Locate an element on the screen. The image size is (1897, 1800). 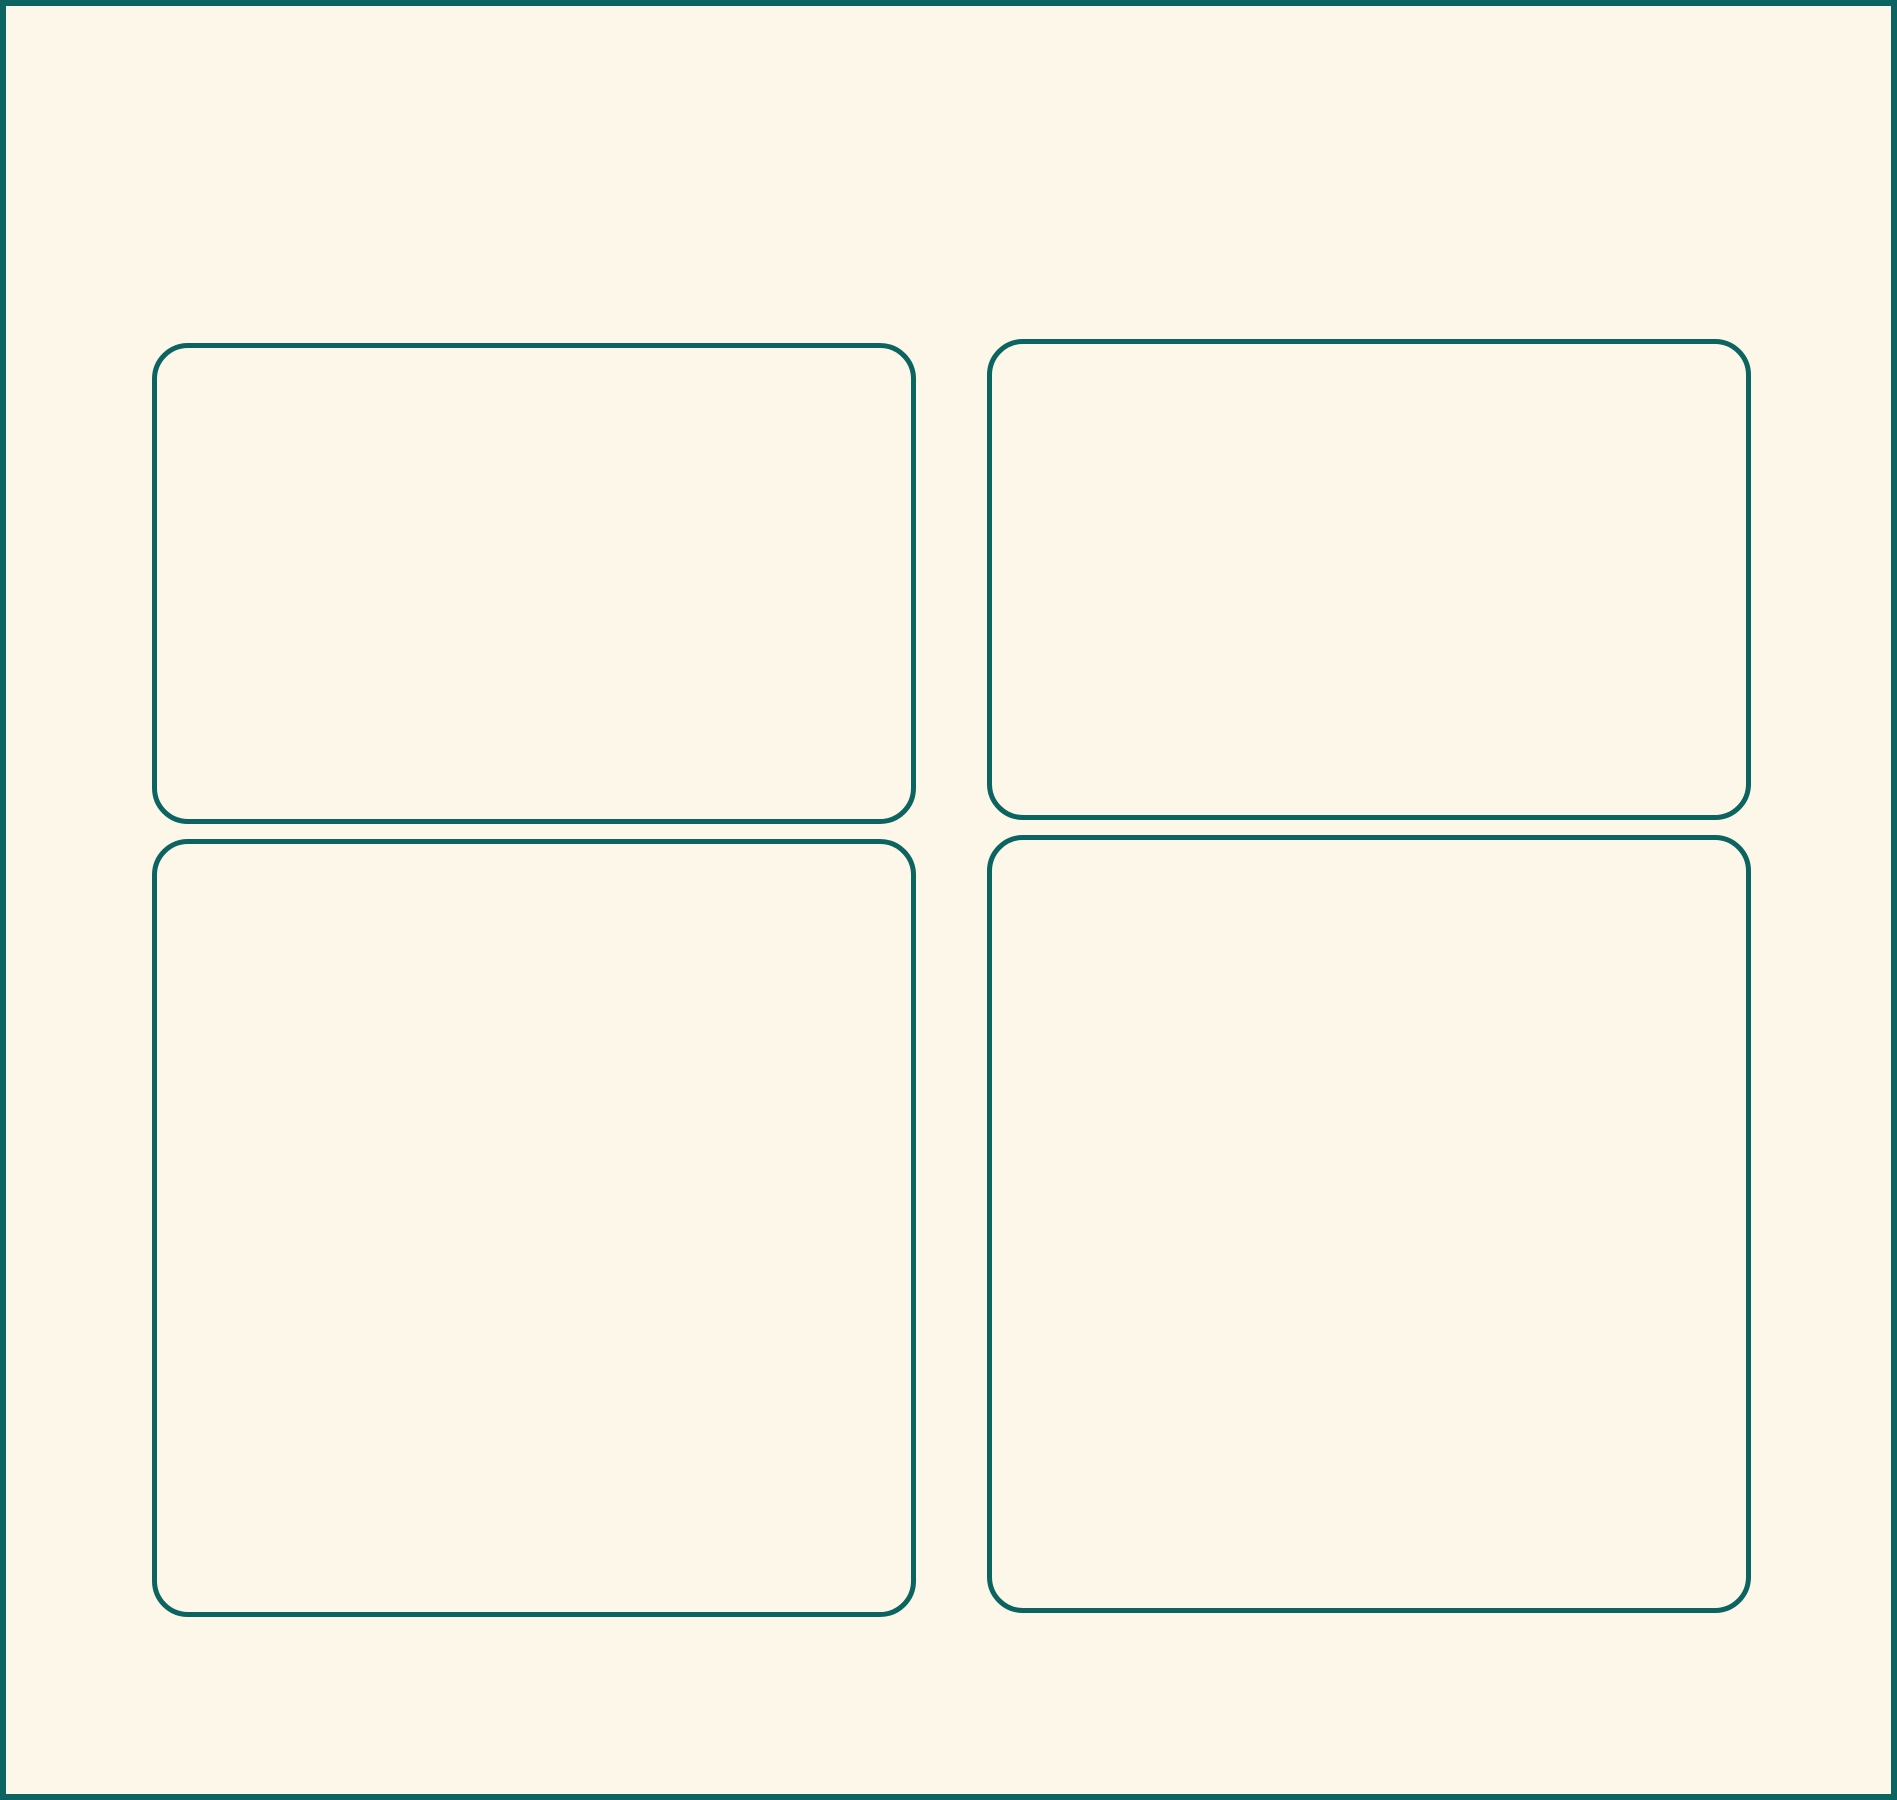
panel-top-left is located at coordinates (534, 583).